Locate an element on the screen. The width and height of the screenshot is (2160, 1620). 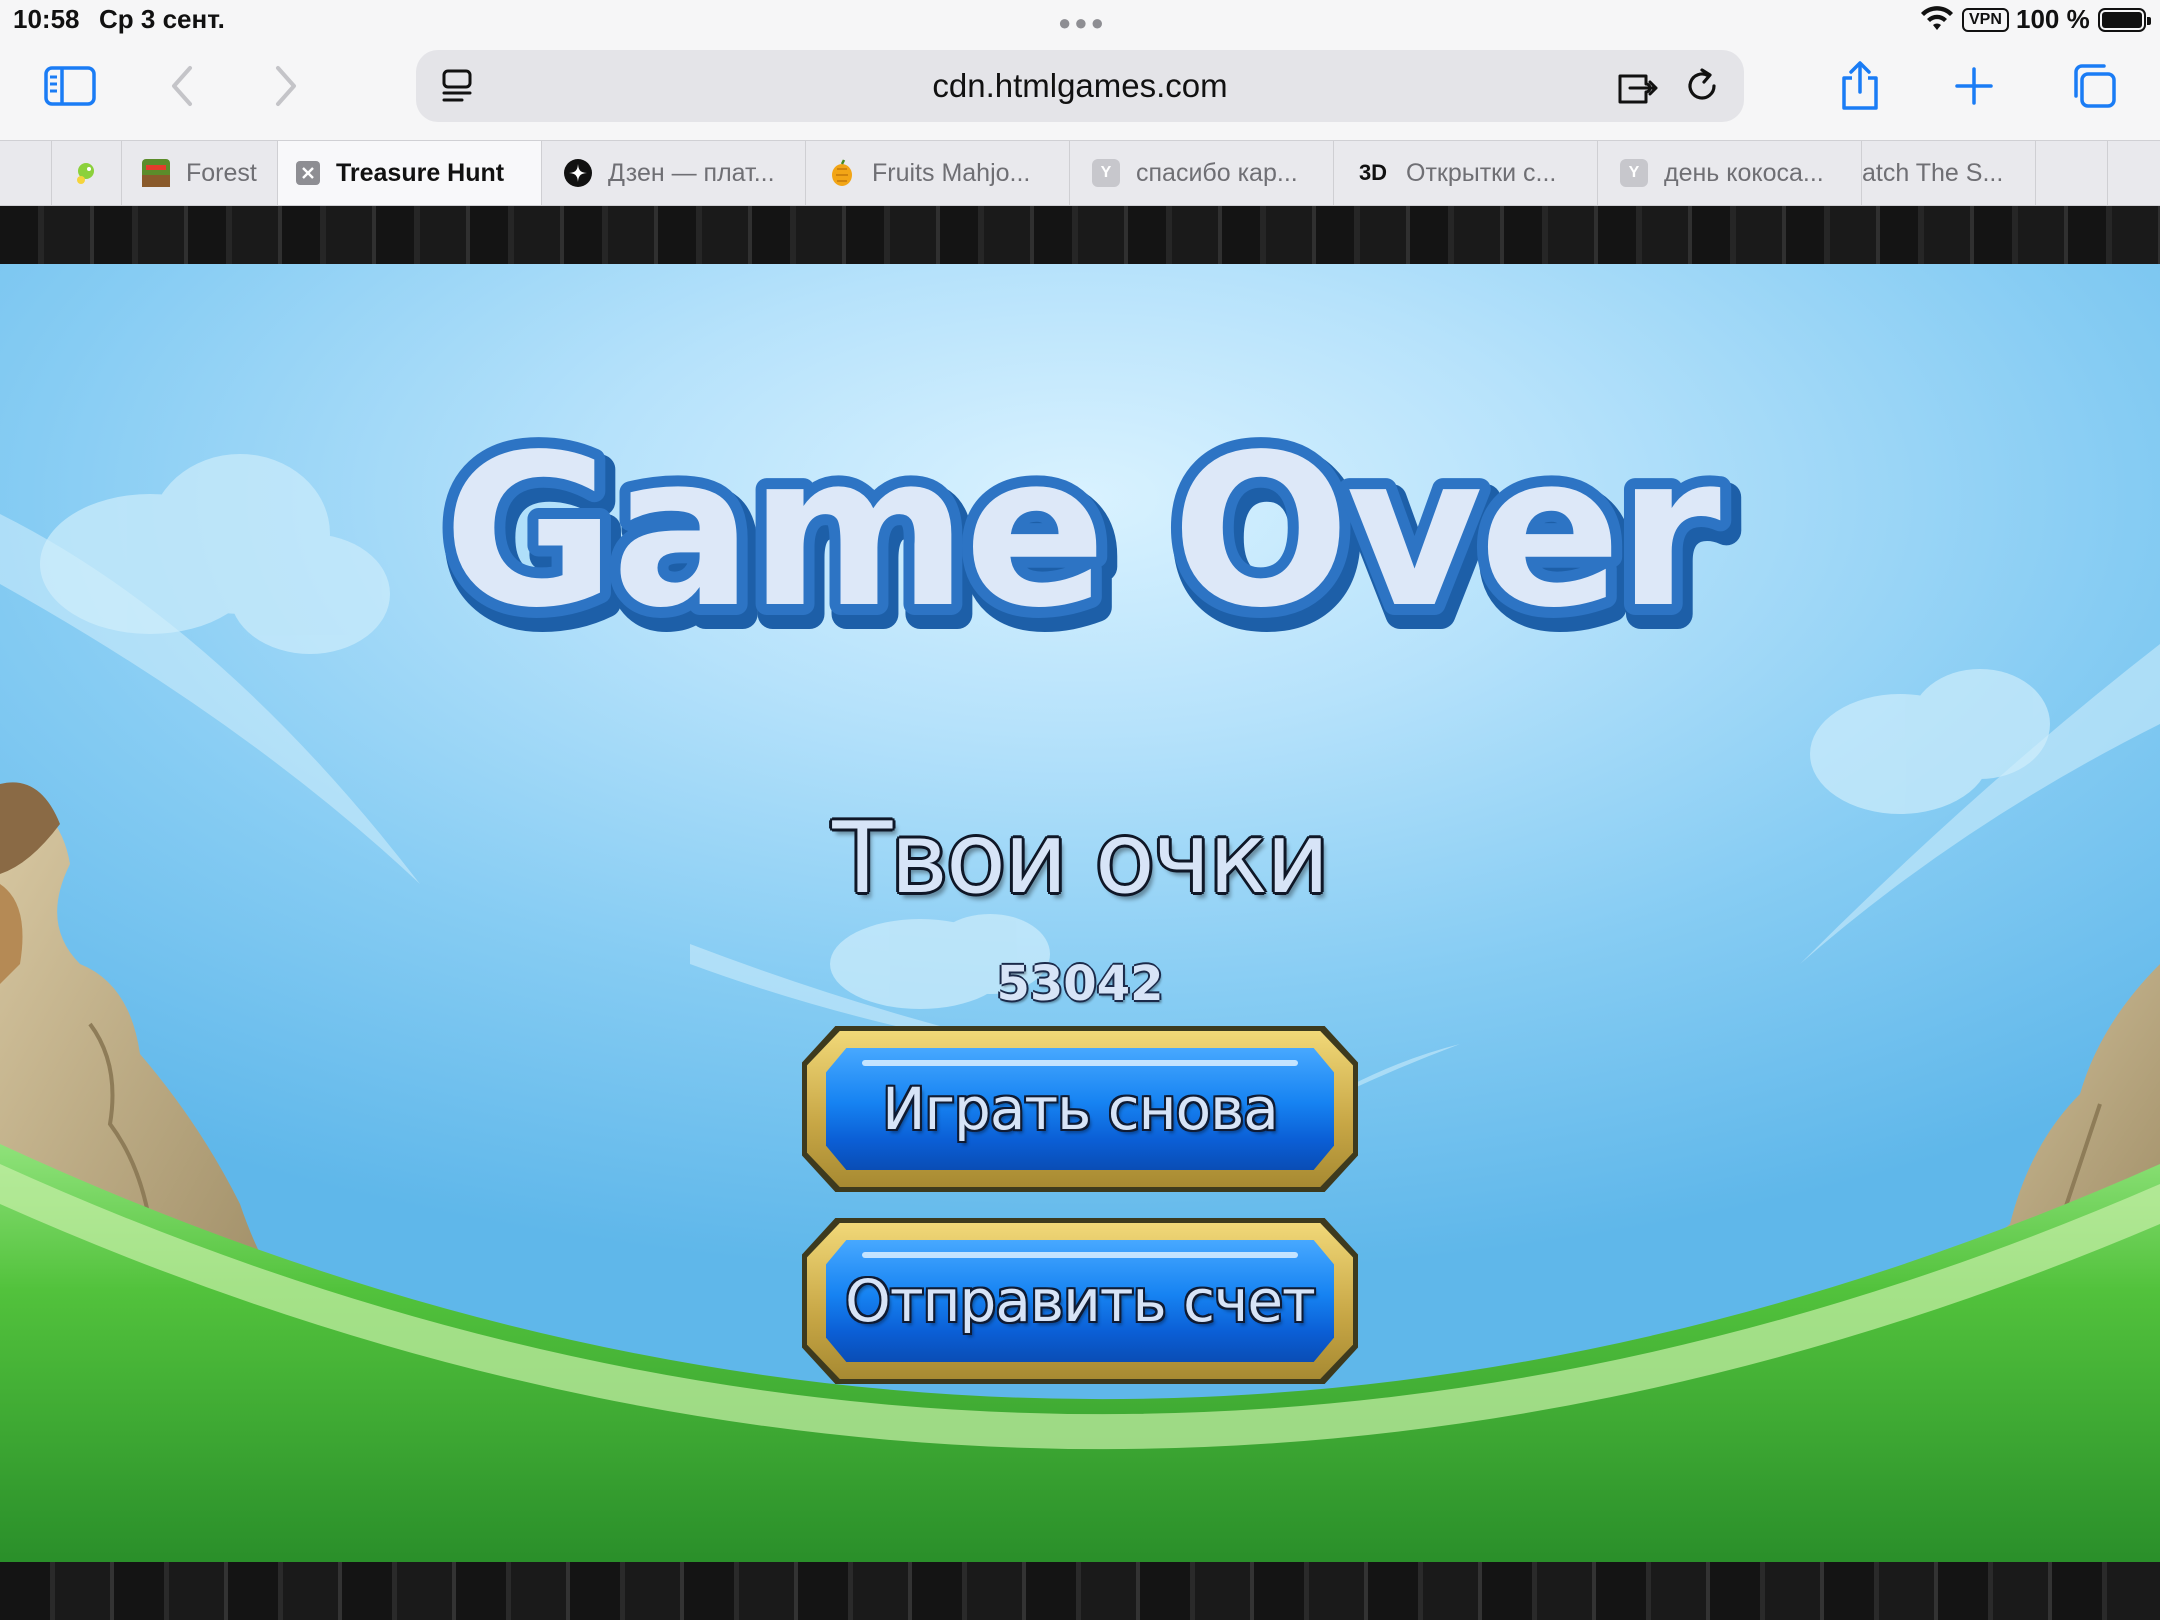
play-again-button: Играть снова is located at coordinates (1080, 1109).